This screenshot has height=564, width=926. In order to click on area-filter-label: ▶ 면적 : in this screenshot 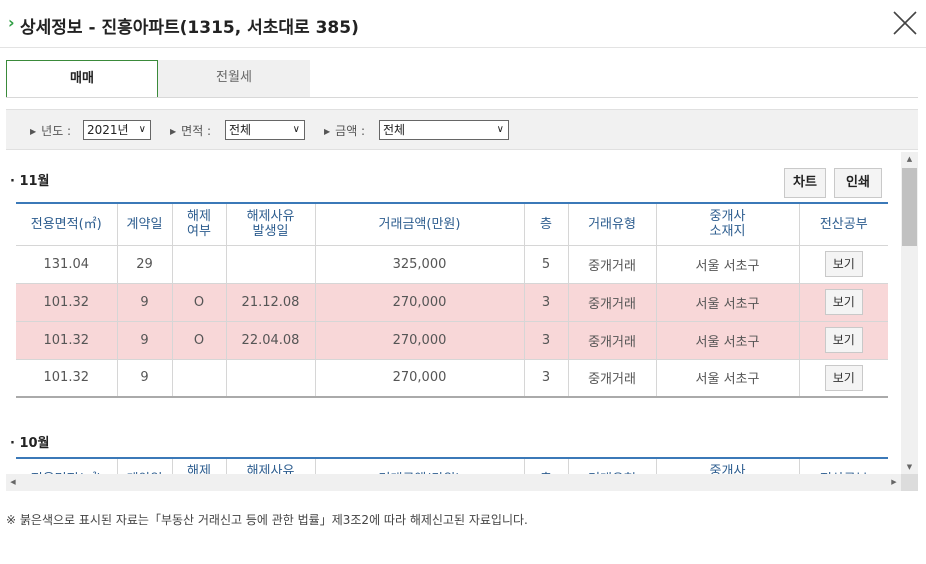, I will do `click(191, 131)`.